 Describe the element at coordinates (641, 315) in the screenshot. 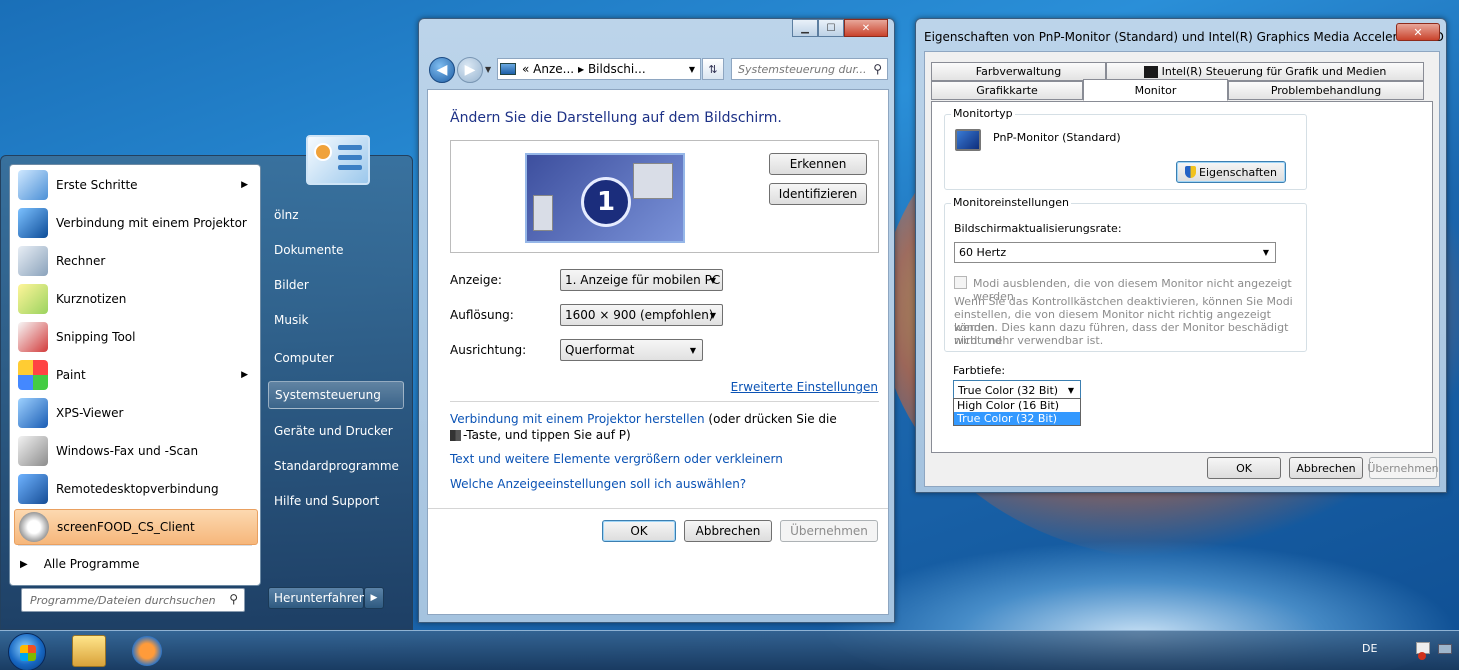

I see `resolution-select: 1600 × 900 (empfohlen) ▼` at that location.